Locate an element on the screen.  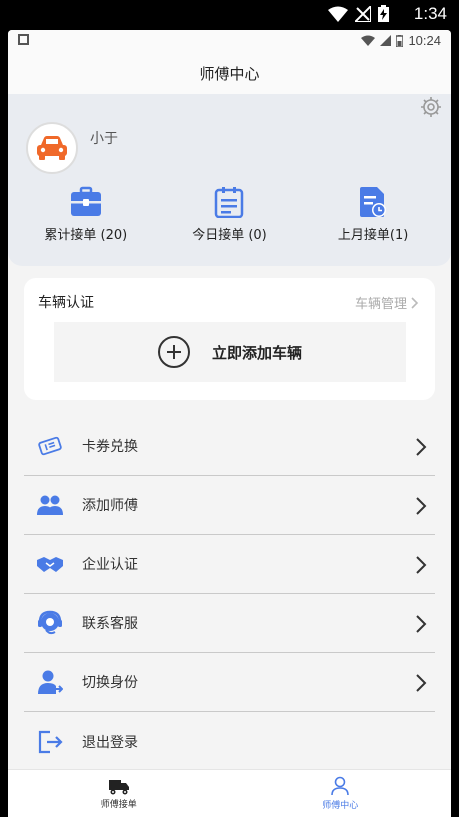
avatar is located at coordinates (52, 148).